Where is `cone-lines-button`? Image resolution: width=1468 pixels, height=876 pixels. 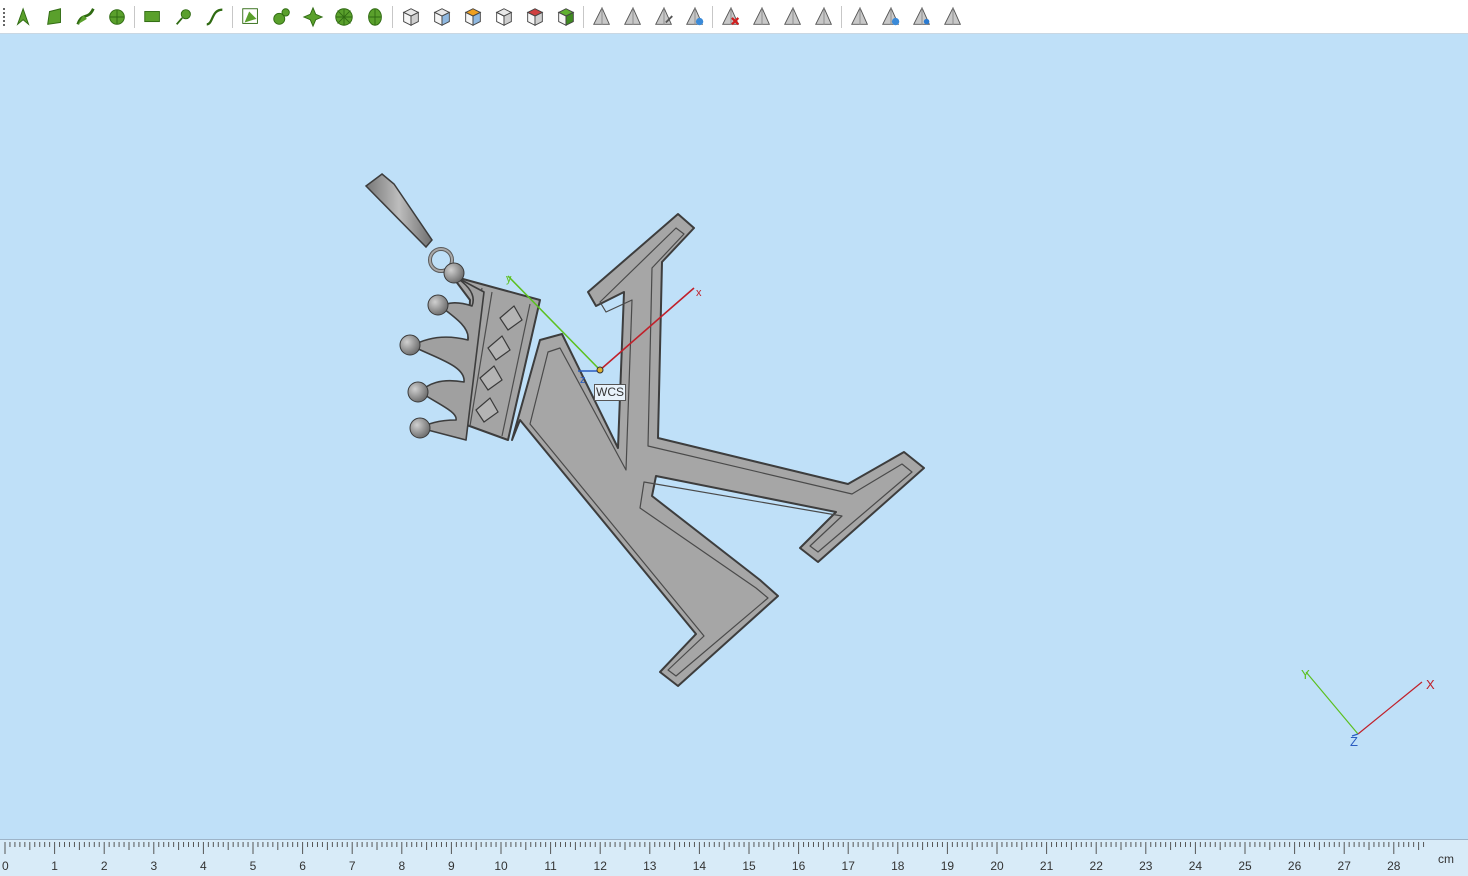
cone-lines-button is located at coordinates (762, 17).